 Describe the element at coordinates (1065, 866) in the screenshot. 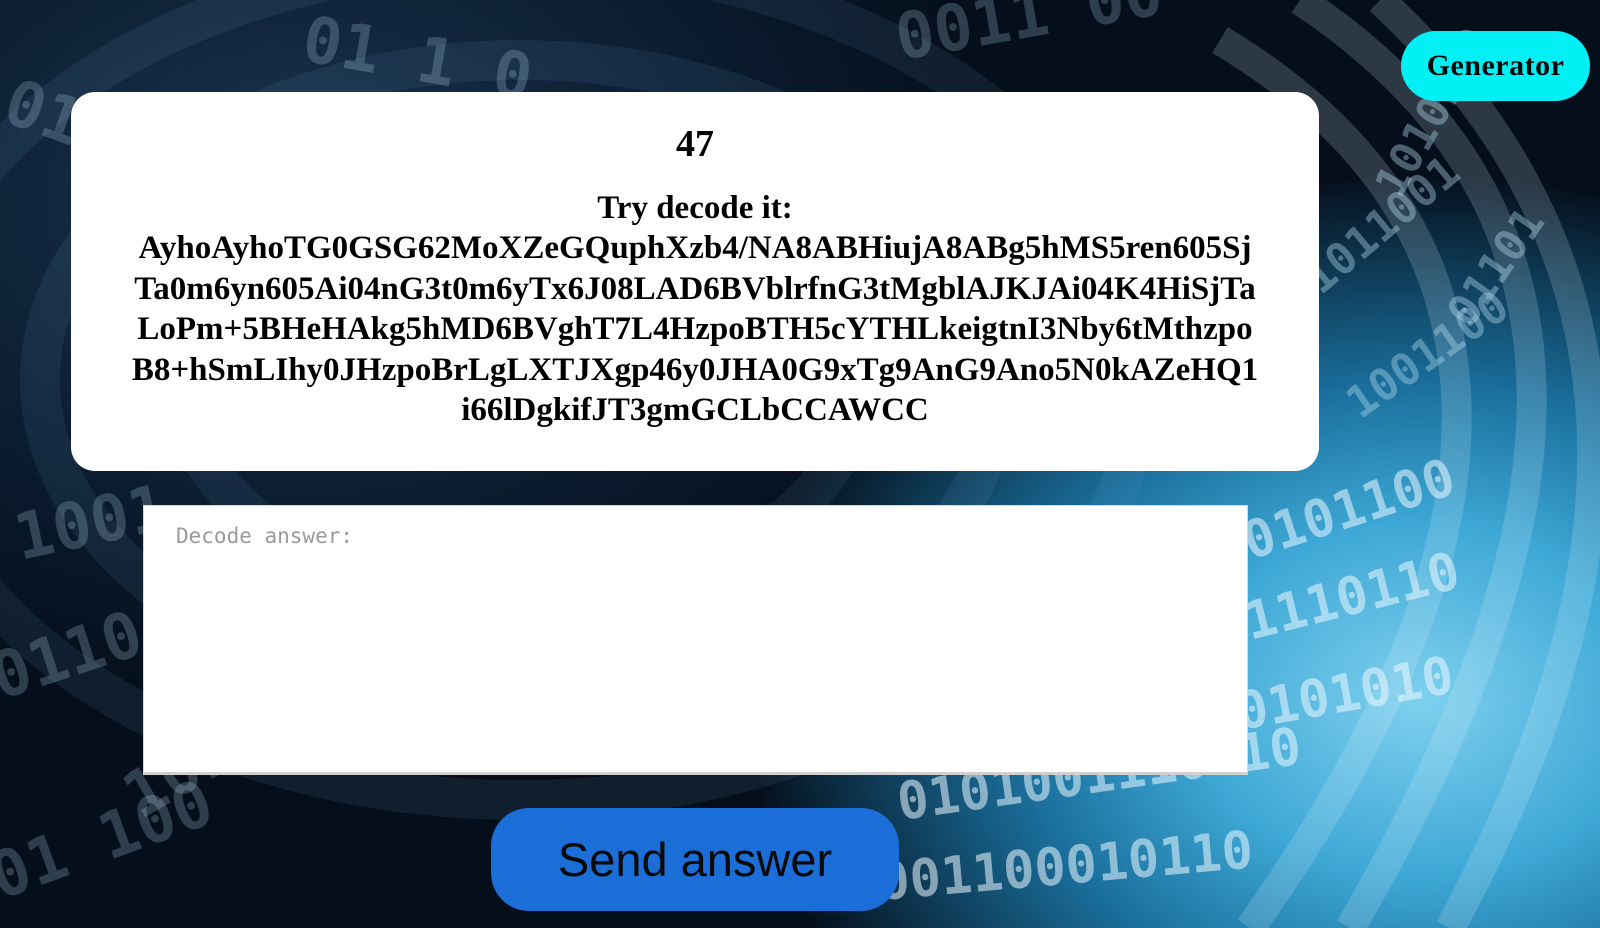

I see `svg-text: 001100010110` at that location.